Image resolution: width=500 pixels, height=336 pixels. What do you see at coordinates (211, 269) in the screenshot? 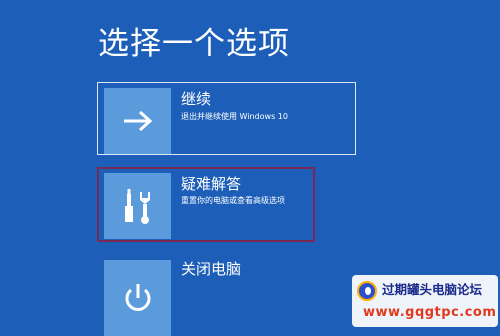
I see `option-shutdown-label: 关闭电脑` at bounding box center [211, 269].